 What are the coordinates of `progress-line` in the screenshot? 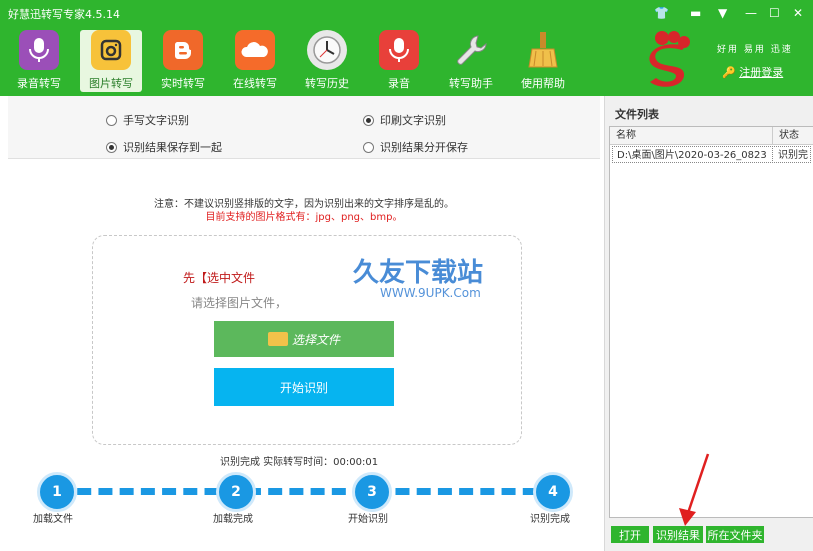 It's located at (307, 491).